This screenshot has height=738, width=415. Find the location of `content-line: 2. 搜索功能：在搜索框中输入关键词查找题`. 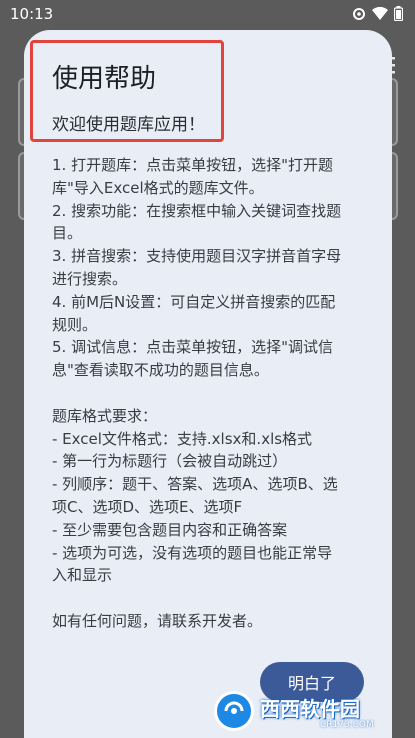

content-line: 2. 搜索功能：在搜索框中输入关键词查找题 is located at coordinates (197, 210).